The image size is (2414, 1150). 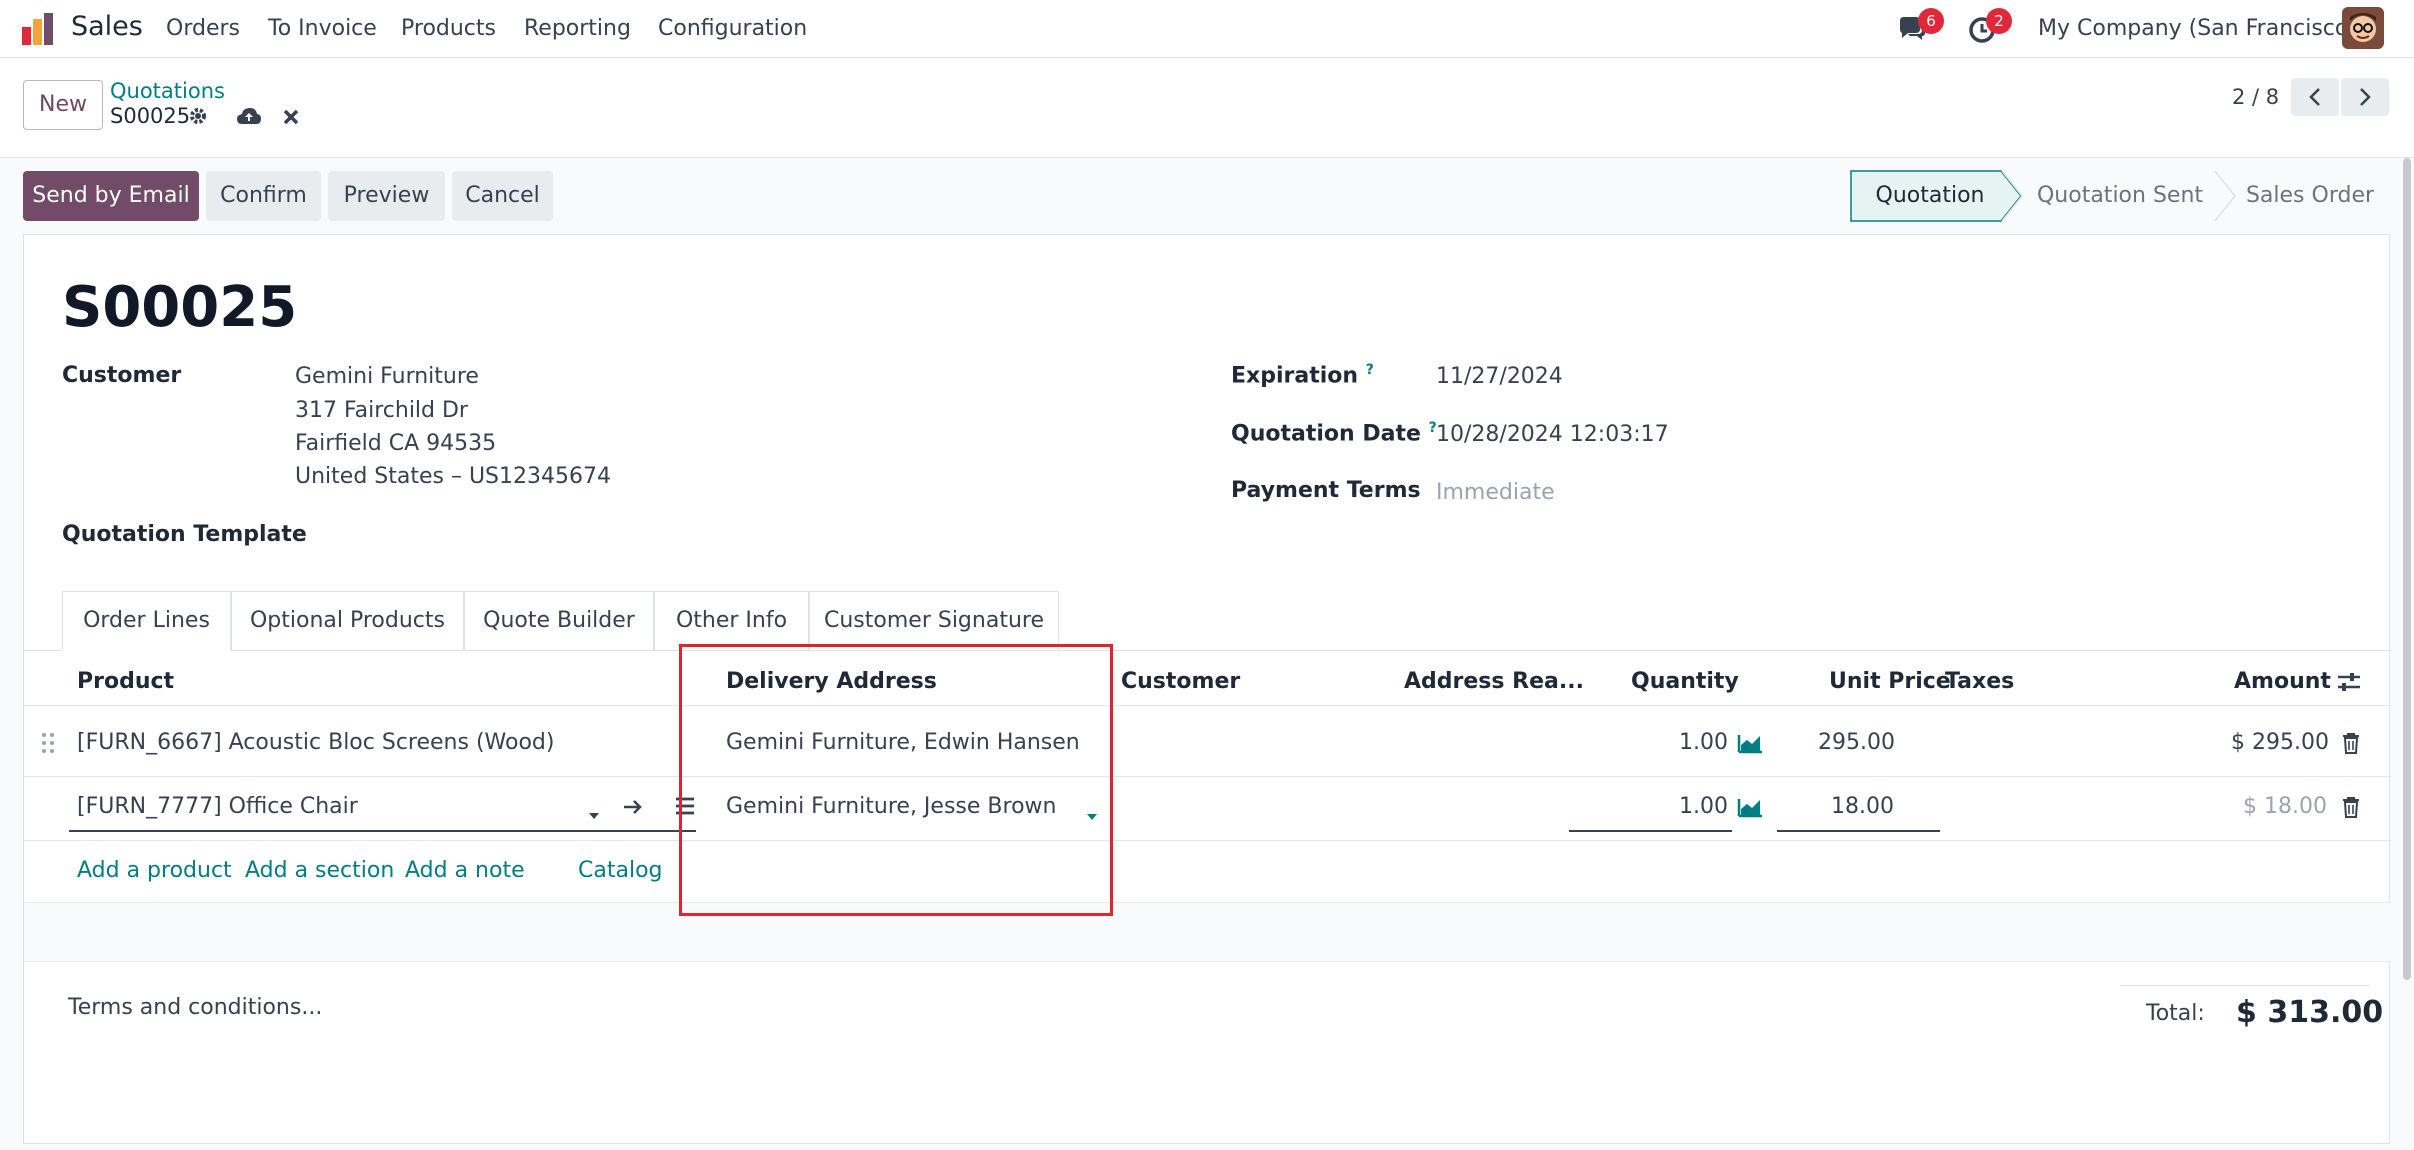 What do you see at coordinates (1862, 806) in the screenshot?
I see `row2-unit-price-input: 18.00` at bounding box center [1862, 806].